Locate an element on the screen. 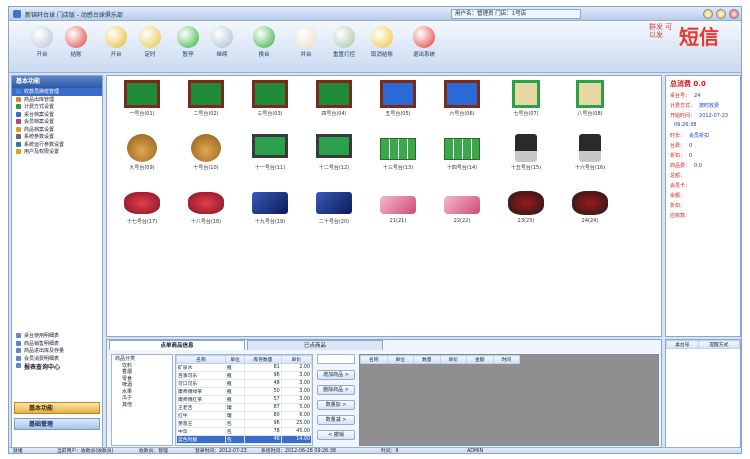 Image resolution: width=750 pixels, height=459 pixels. basic-management-button: 基础管理 is located at coordinates (57, 424).